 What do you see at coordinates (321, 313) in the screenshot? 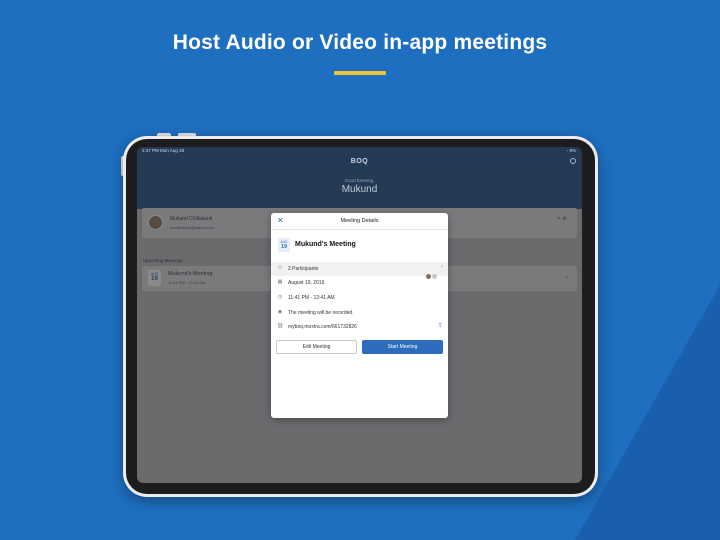
I see `recording-notice: The meeting will be recorded.` at bounding box center [321, 313].